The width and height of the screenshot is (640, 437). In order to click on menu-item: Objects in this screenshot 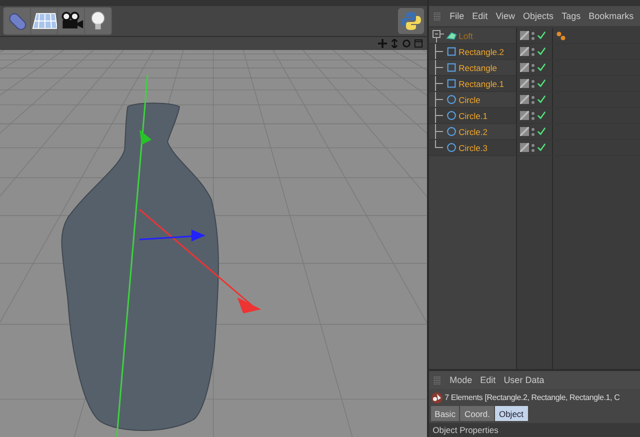, I will do `click(538, 16)`.